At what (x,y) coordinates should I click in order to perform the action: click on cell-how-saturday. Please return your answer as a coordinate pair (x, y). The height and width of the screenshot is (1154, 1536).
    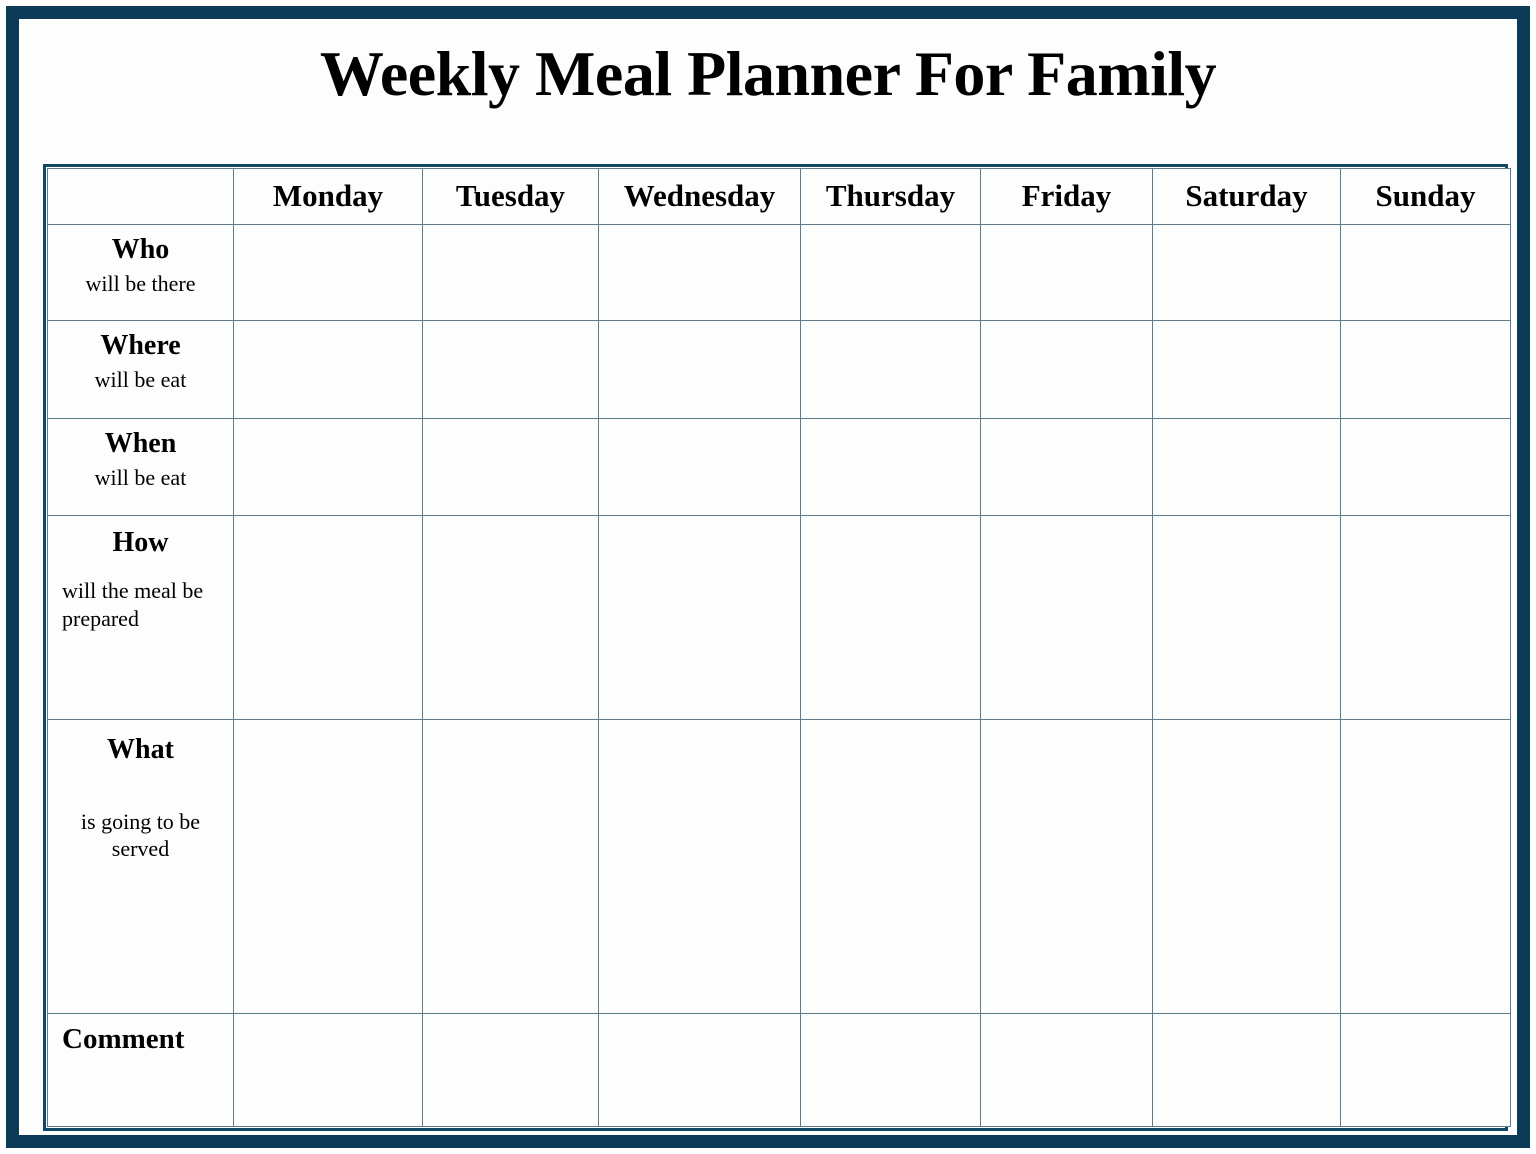
    Looking at the image, I should click on (1246, 617).